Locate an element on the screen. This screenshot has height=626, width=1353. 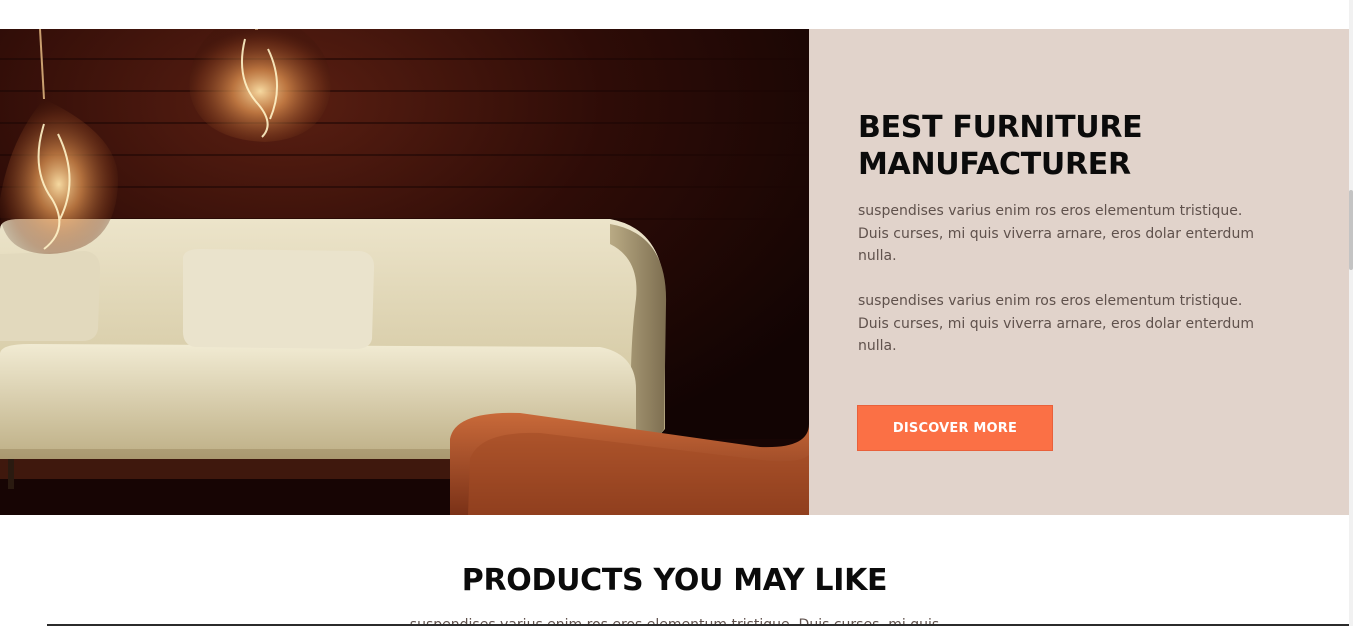
hero-title: BEST FURNITURE MANUFACTURER is located at coordinates (1000, 146).